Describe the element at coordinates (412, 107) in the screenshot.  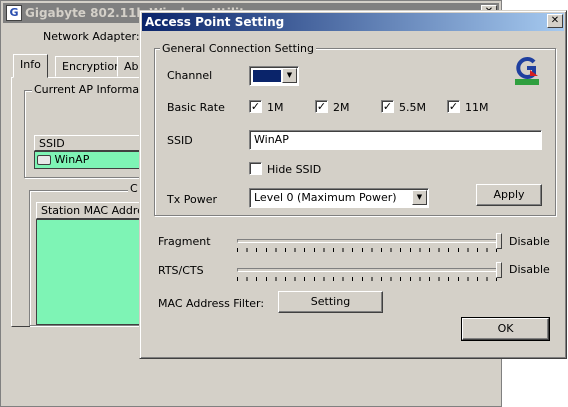
I see `rate-5-5m-label: 5.5M` at that location.